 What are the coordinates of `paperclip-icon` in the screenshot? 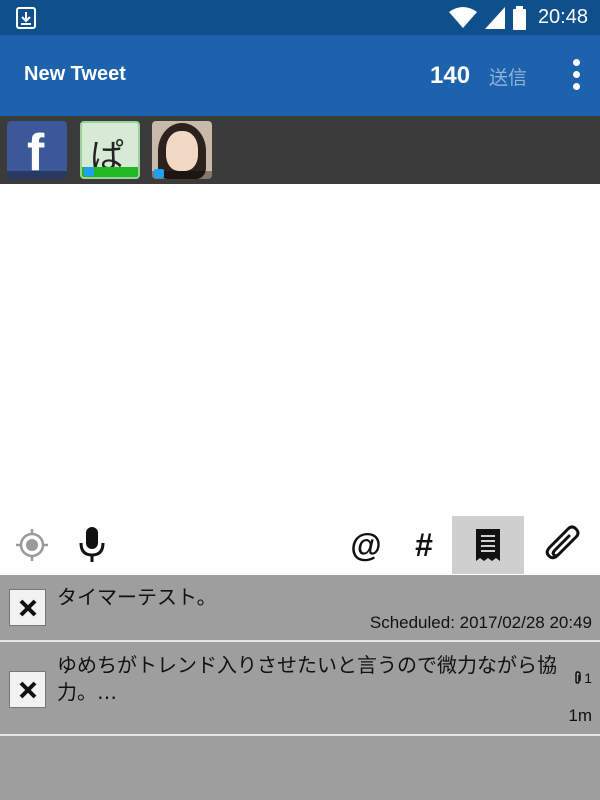 It's located at (578, 677).